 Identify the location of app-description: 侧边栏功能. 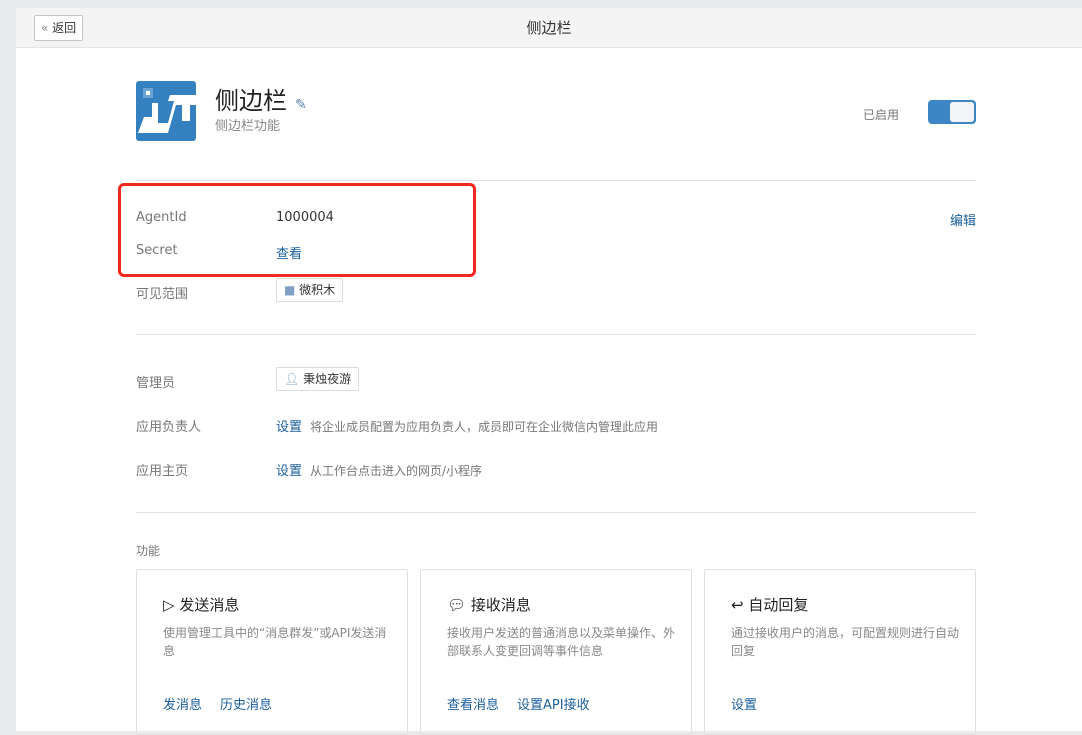
(248, 126).